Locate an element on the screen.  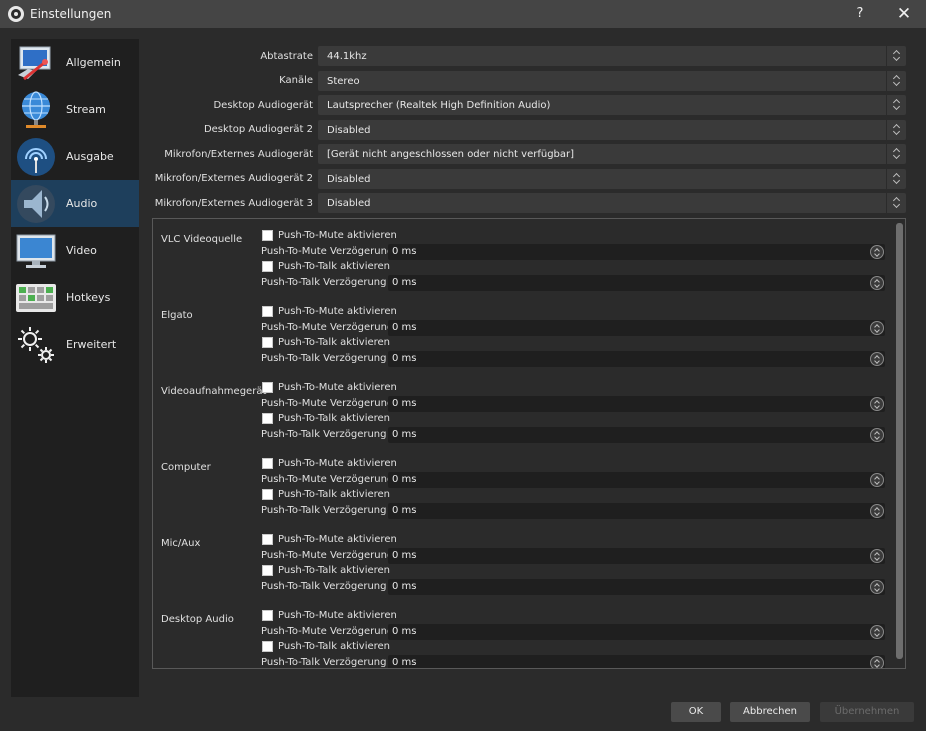
sidebar-item-erweitert: Erweitert is located at coordinates (75, 344).